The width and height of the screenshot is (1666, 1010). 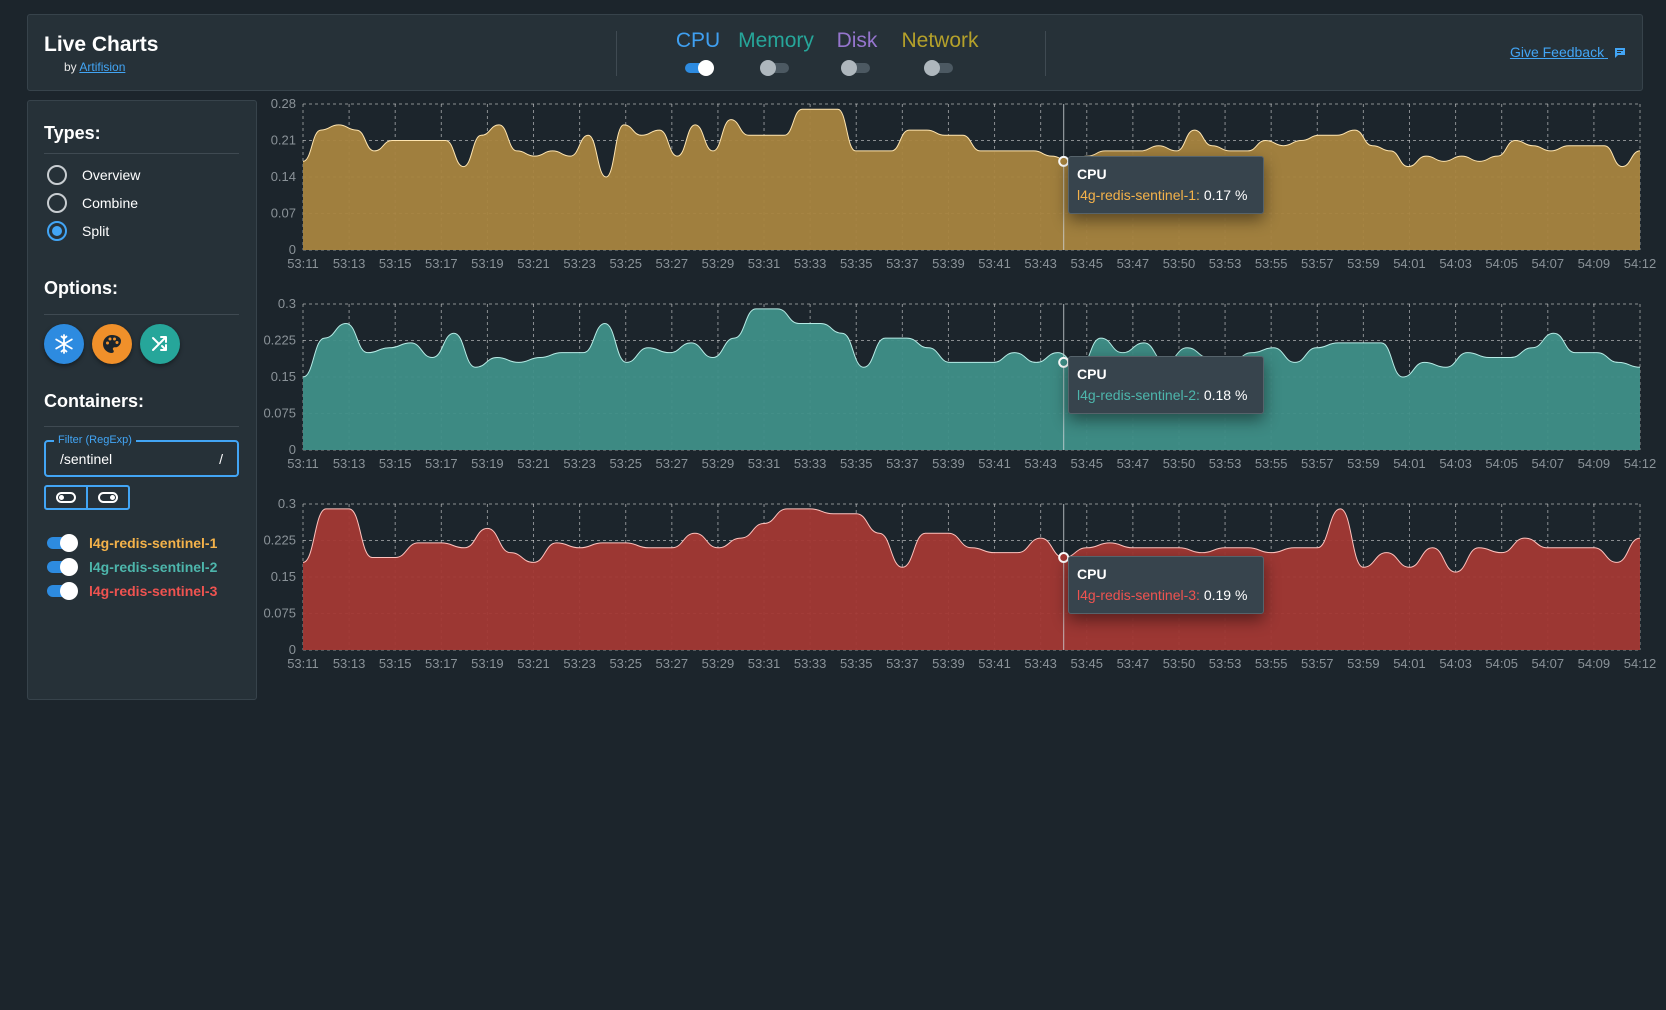 I want to click on x-tick-label: 53:37, so click(x=902, y=663).